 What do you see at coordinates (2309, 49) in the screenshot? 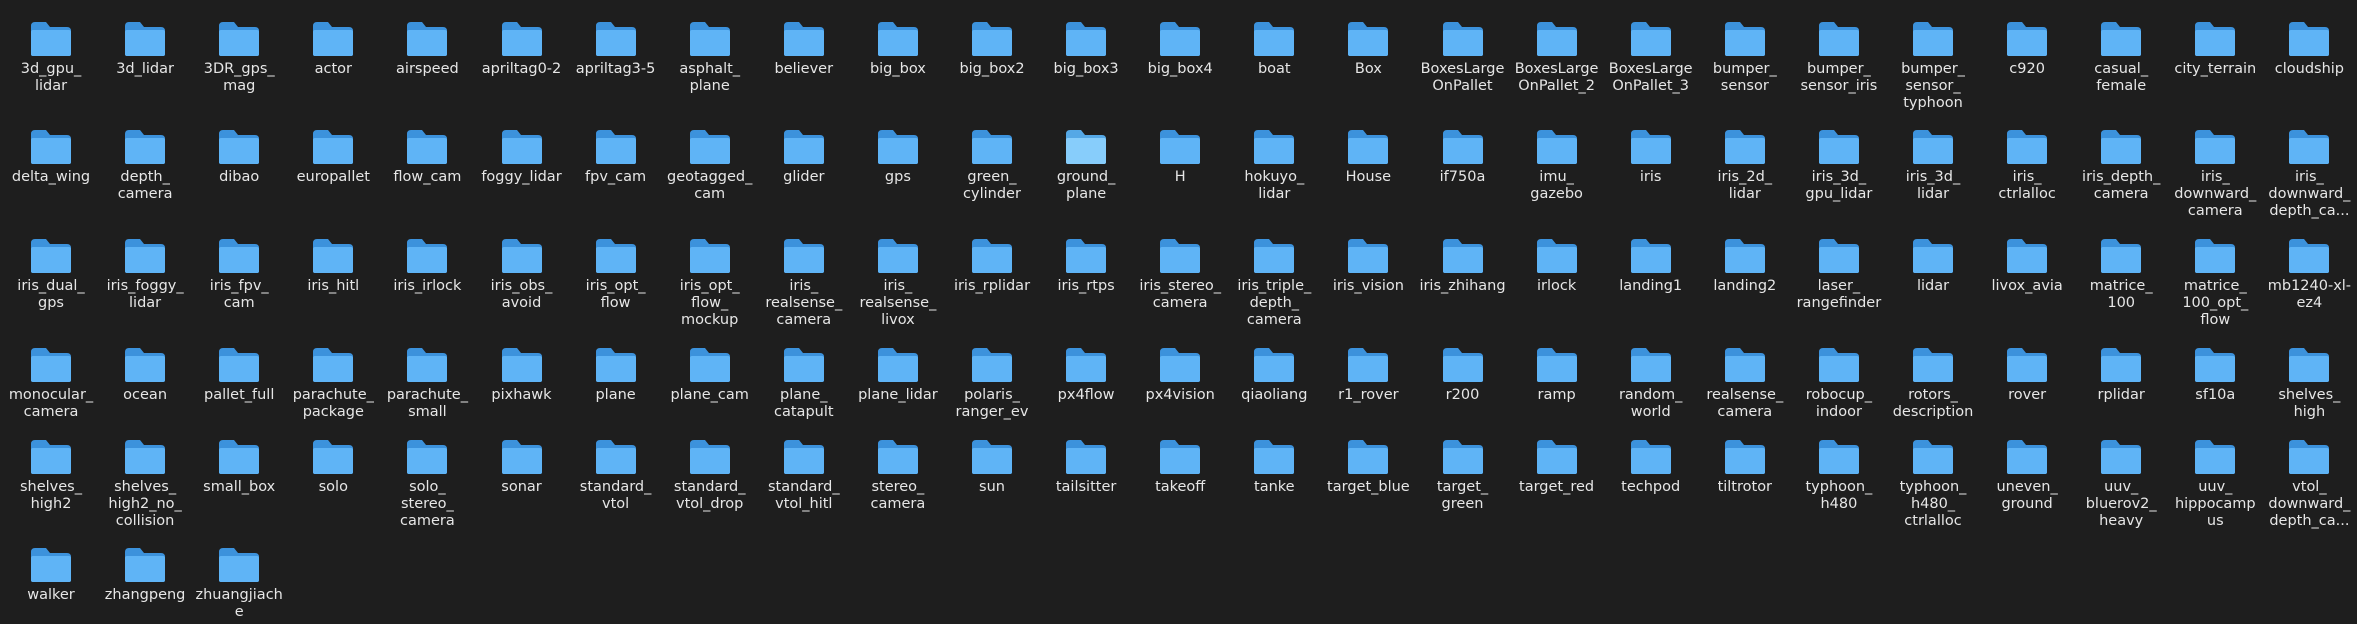
I see `folder-item-cloudship: cloudship` at bounding box center [2309, 49].